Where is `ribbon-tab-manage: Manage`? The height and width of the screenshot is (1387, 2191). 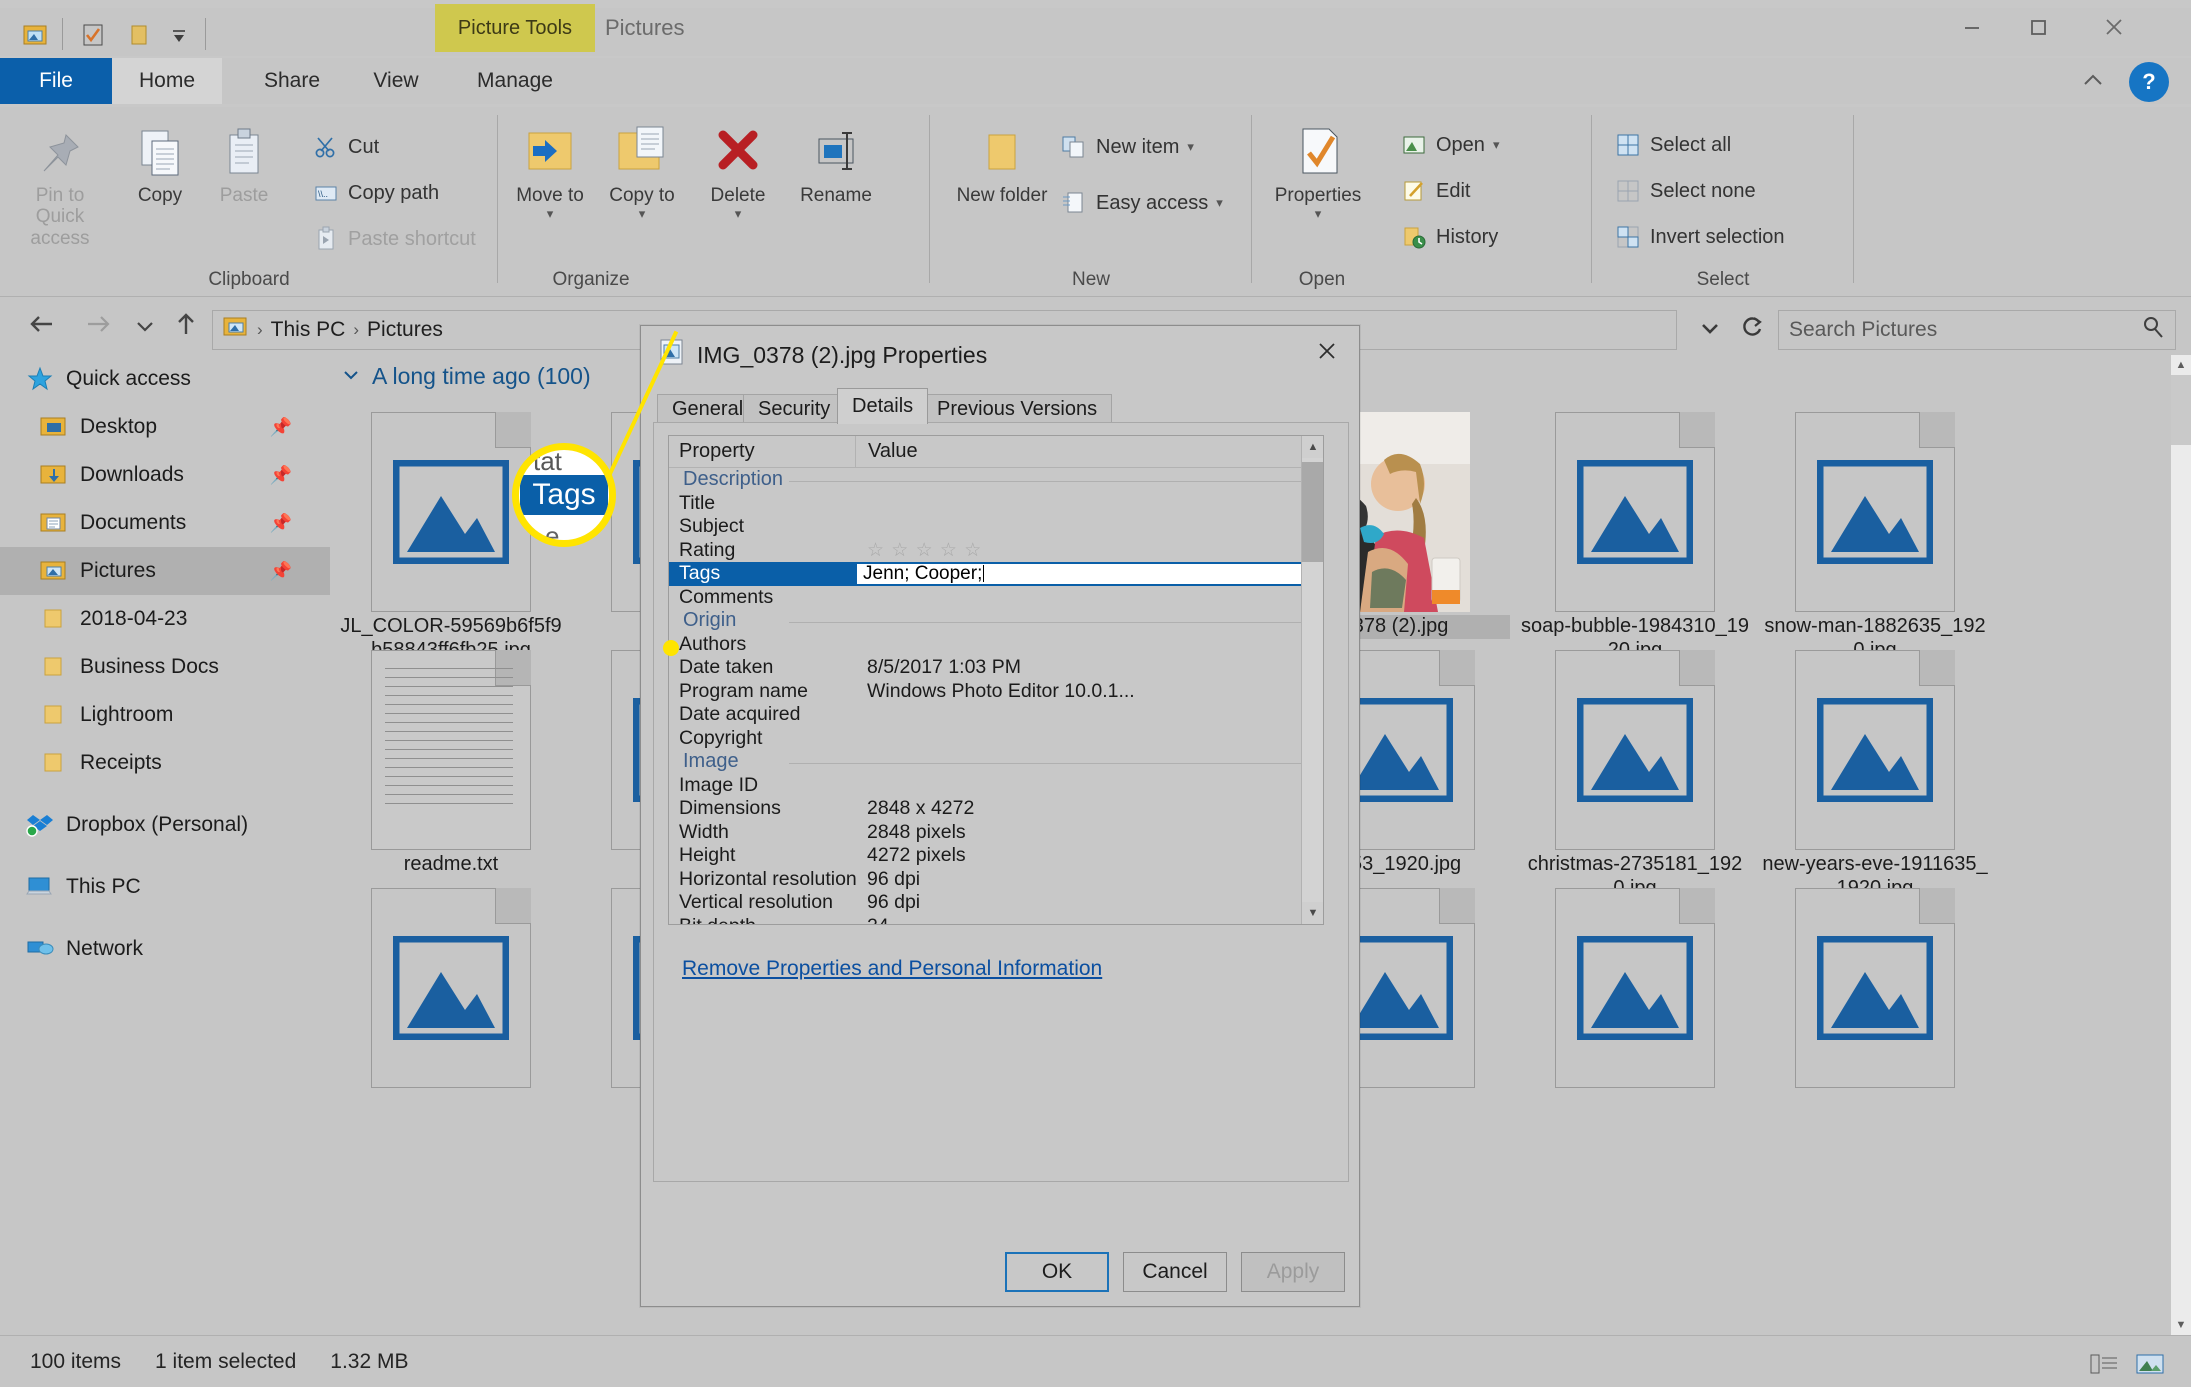
ribbon-tab-manage: Manage is located at coordinates (515, 81).